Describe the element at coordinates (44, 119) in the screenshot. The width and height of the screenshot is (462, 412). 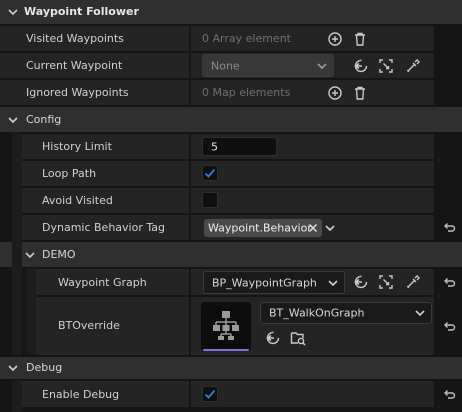
I see `category-title: Config` at that location.